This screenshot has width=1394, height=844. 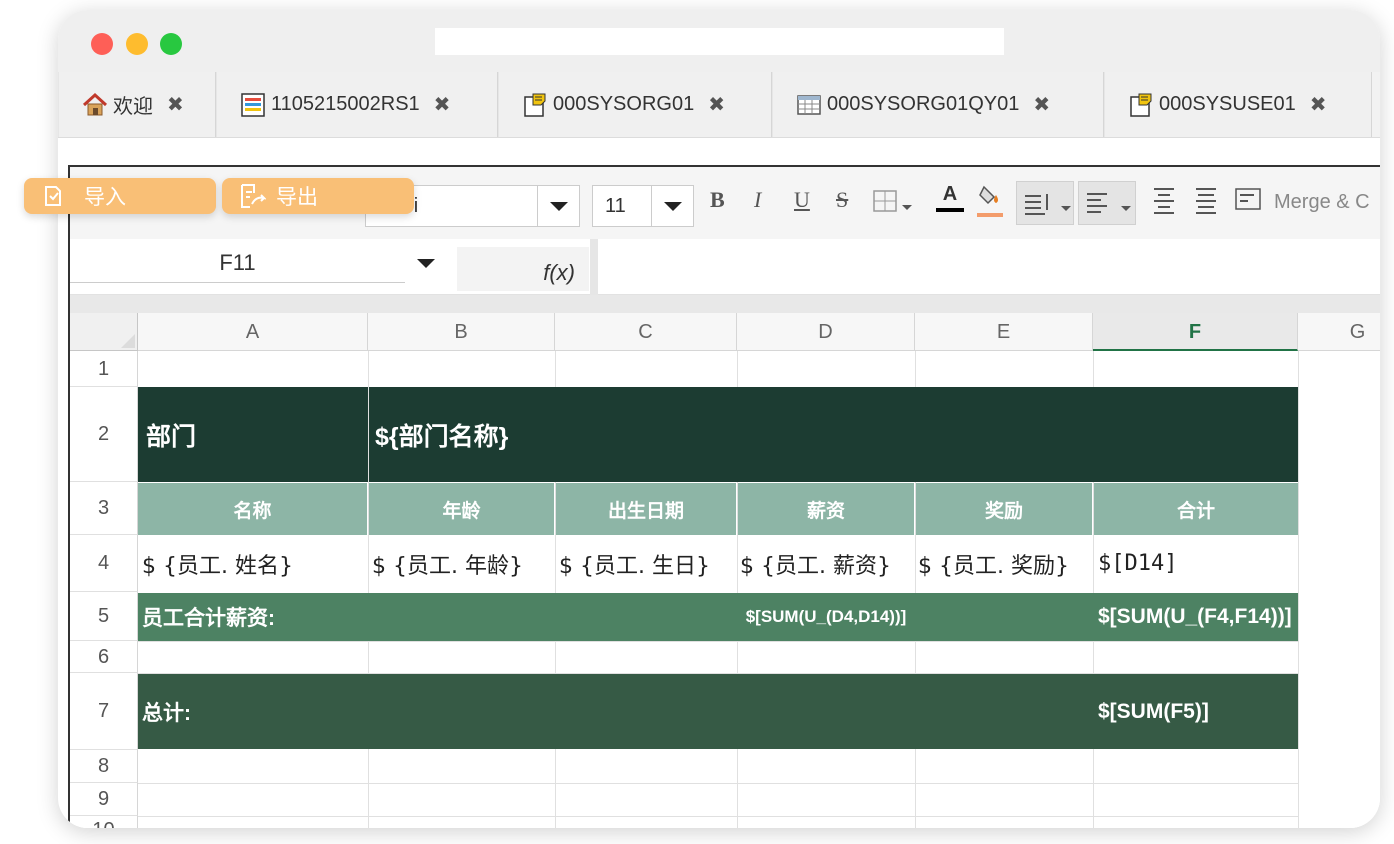 What do you see at coordinates (104, 434) in the screenshot?
I see `row-header-2: 2` at bounding box center [104, 434].